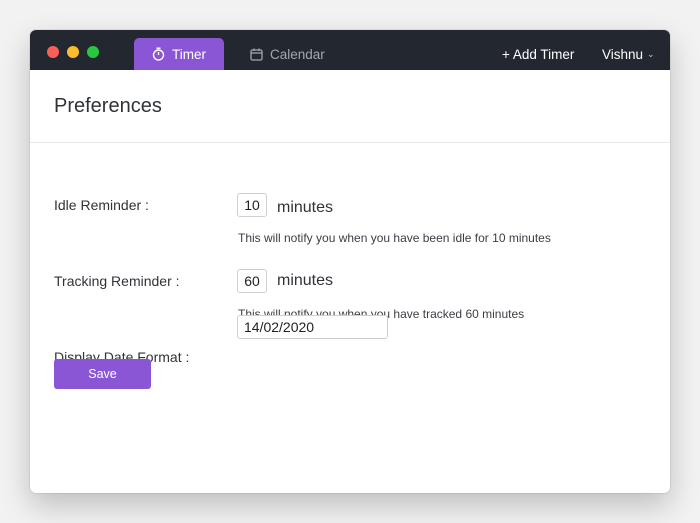 The image size is (700, 523). I want to click on tab-timer: Timer, so click(179, 54).